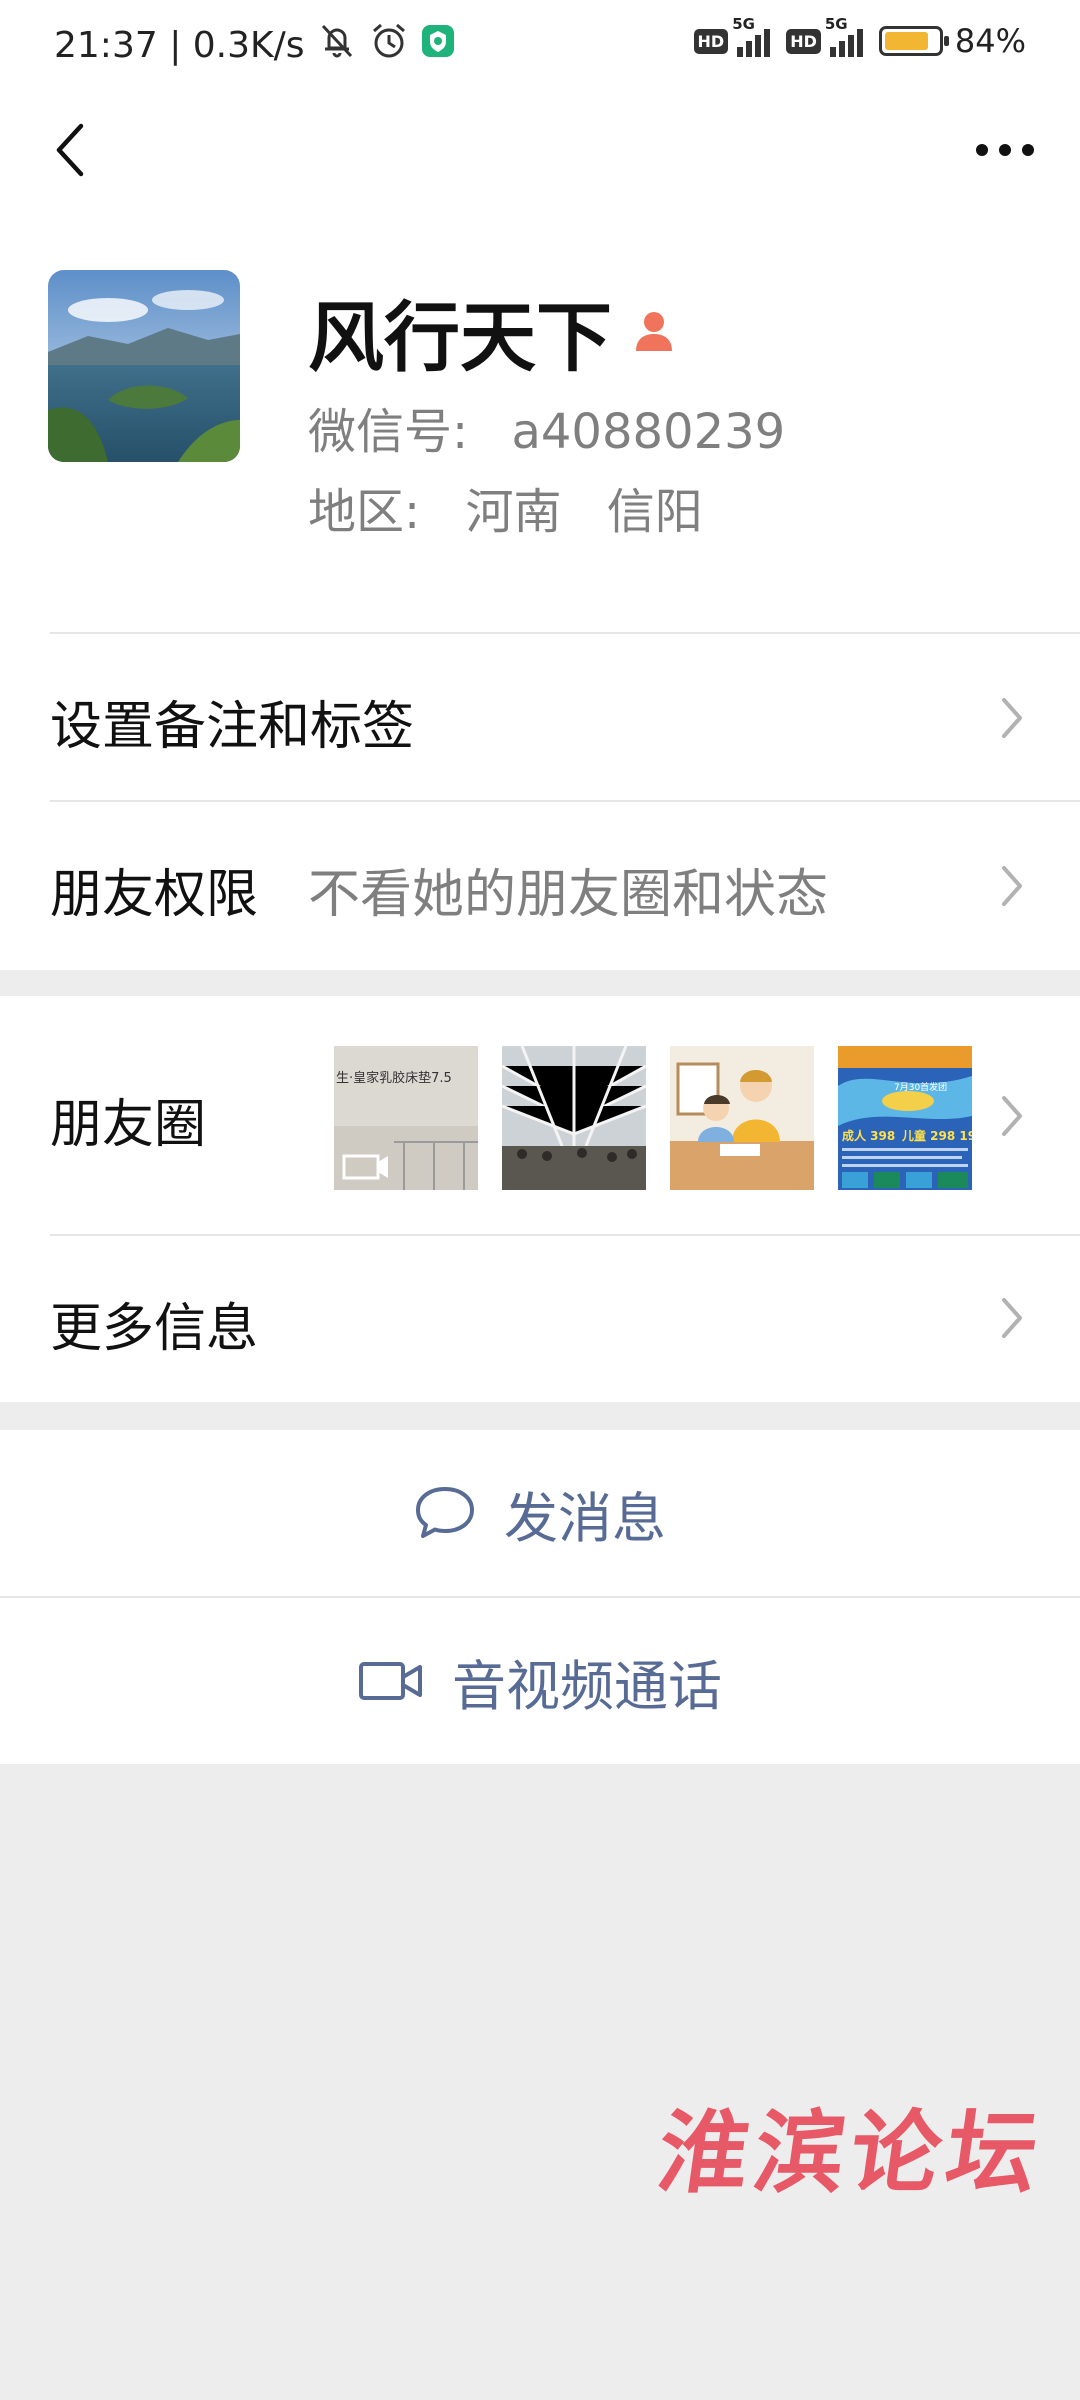 Image resolution: width=1080 pixels, height=2400 pixels. Describe the element at coordinates (654, 512) in the screenshot. I see `region-city: 信阳` at that location.